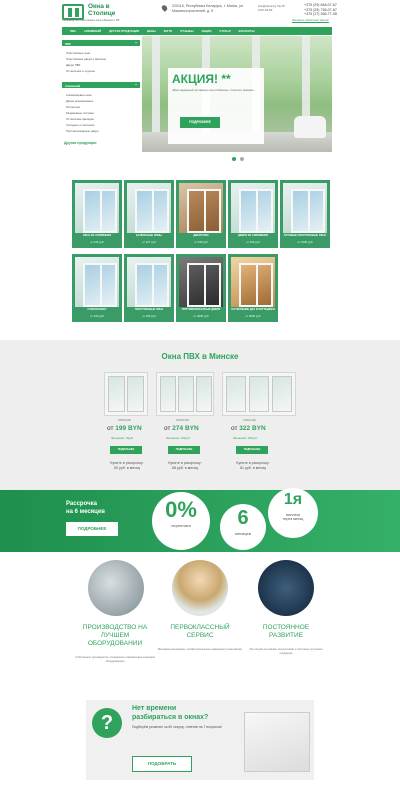 This screenshot has width=400, height=800. Describe the element at coordinates (86, 59) in the screenshot. I see `sidebar-item: Пластиковые двери и балконы` at that location.